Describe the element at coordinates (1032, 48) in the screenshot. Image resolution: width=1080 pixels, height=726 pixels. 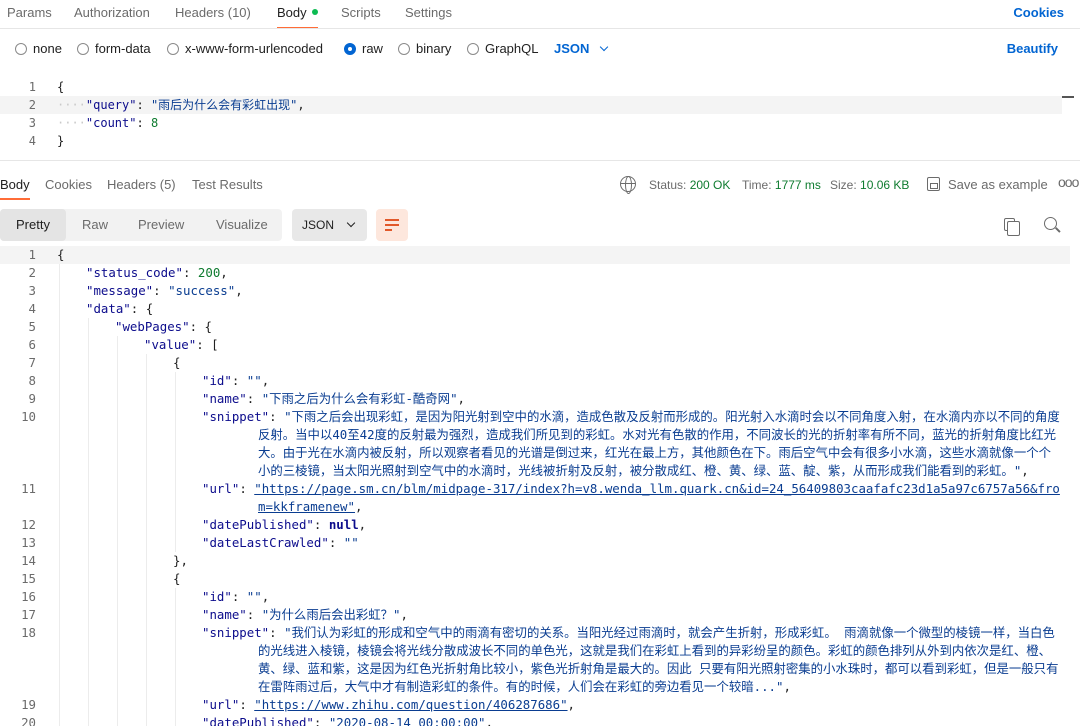
I see `beautify-button: Beautify` at that location.